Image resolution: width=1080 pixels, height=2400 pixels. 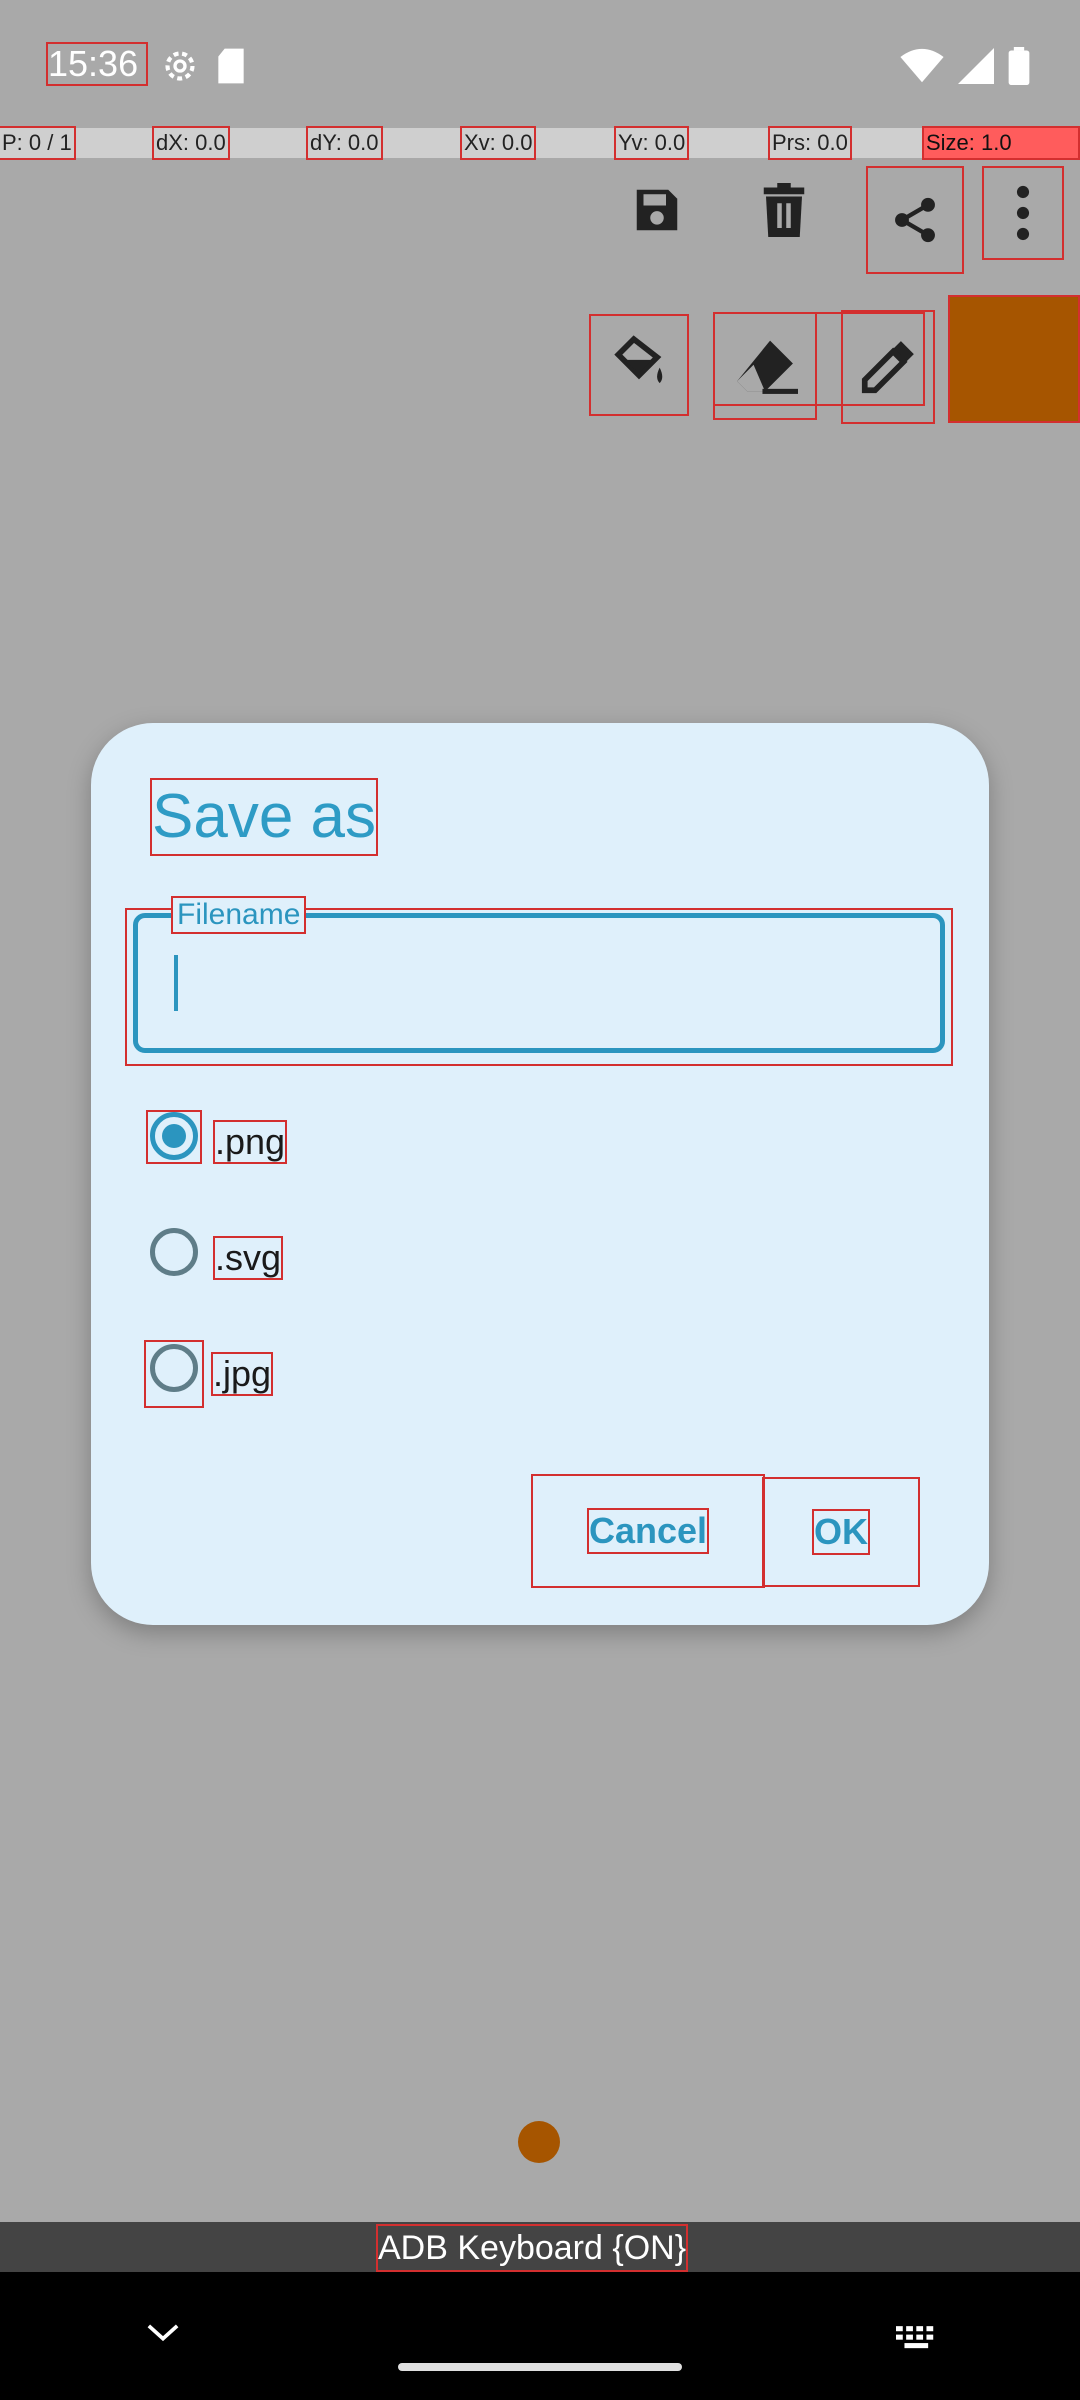 What do you see at coordinates (532, 2248) in the screenshot?
I see `ime-label: ADB Keyboard {ON}` at bounding box center [532, 2248].